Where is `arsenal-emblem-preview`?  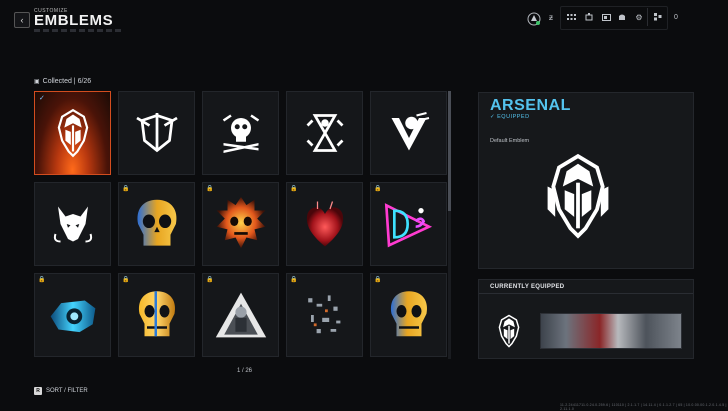
arsenal-emblem-preview is located at coordinates (578, 198).